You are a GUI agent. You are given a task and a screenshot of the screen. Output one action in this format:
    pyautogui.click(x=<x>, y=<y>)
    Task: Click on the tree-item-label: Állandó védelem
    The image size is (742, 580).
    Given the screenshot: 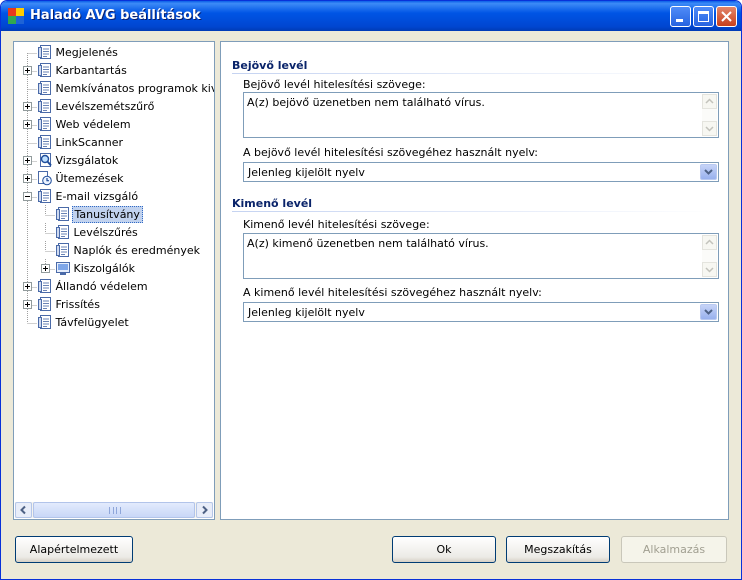 What is the action you would take?
    pyautogui.click(x=101, y=286)
    